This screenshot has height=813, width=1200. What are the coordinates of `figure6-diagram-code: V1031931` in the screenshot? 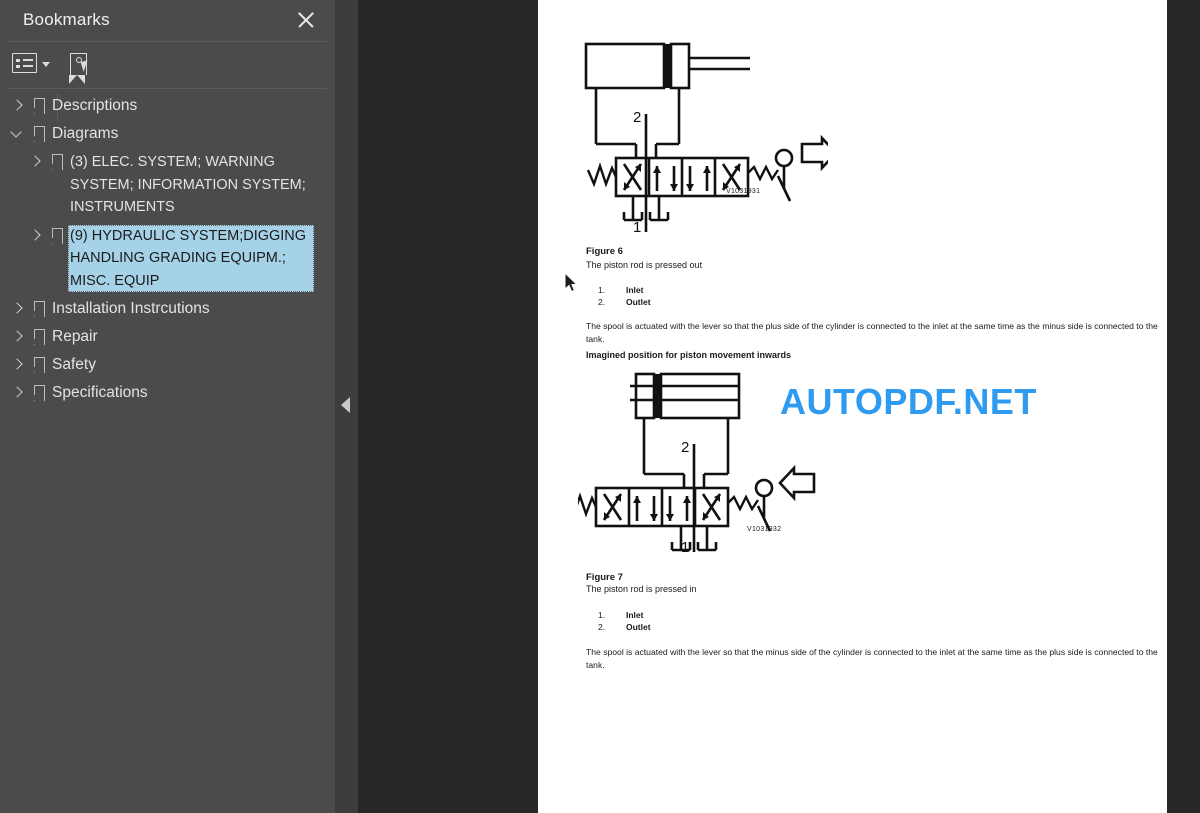 It's located at (743, 191).